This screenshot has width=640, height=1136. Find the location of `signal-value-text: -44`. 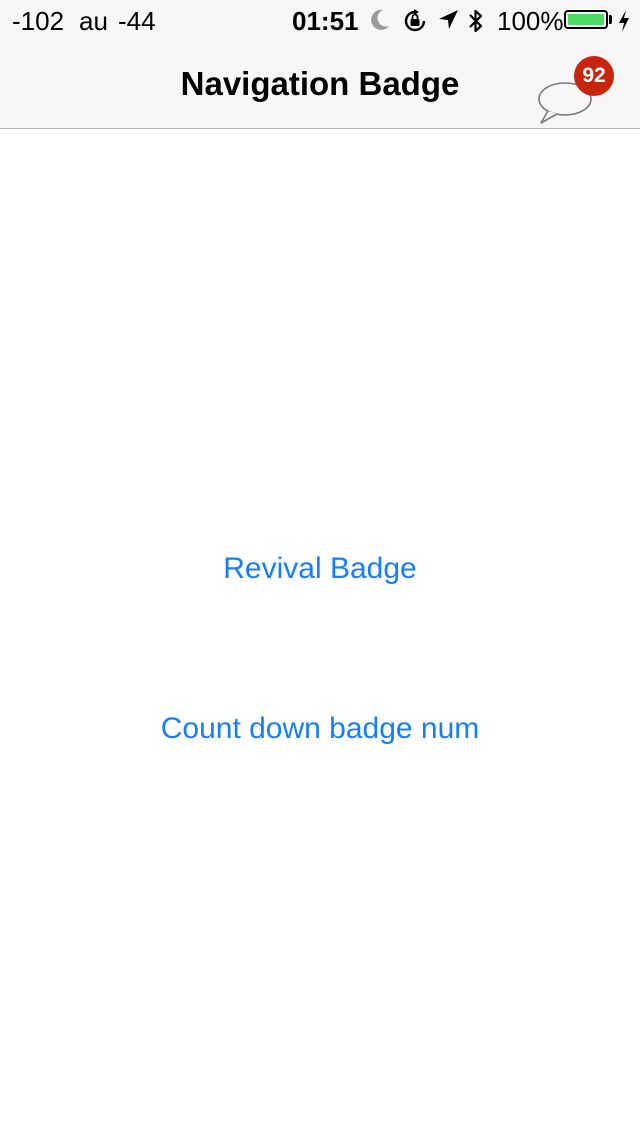

signal-value-text: -44 is located at coordinates (137, 21).